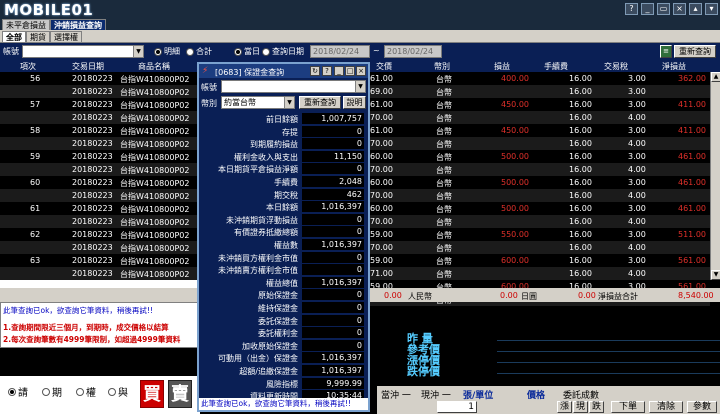 This screenshot has width=720, height=414. What do you see at coordinates (515, 260) in the screenshot?
I see `cell-pnl: 600.00` at bounding box center [515, 260].